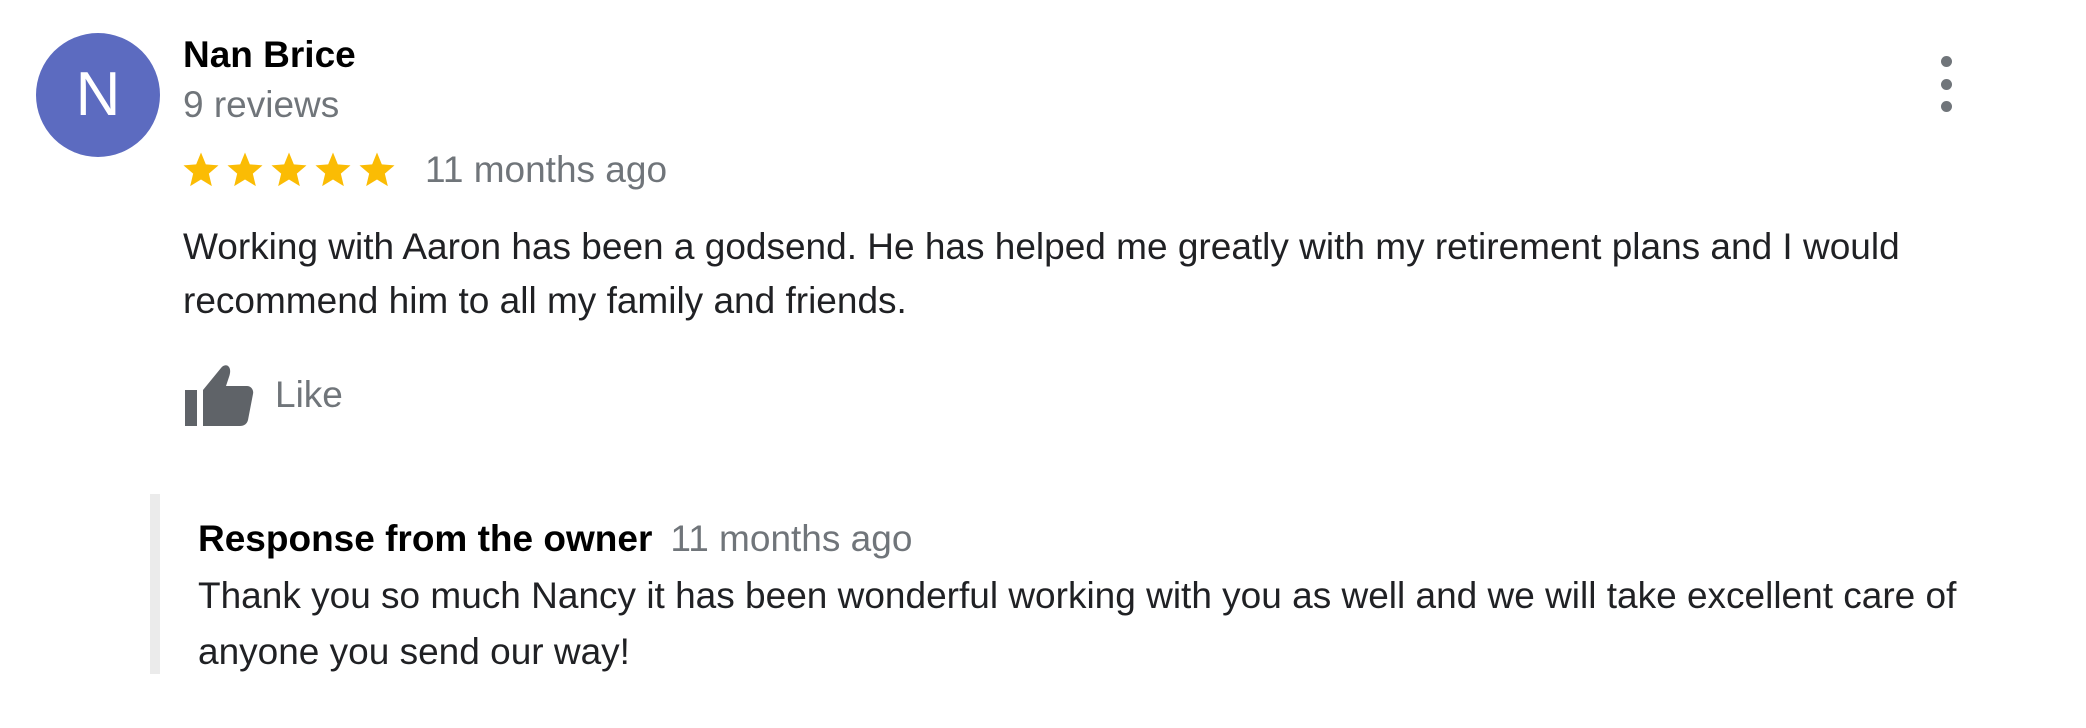 This screenshot has width=2086, height=728. Describe the element at coordinates (1946, 61) in the screenshot. I see `more-vert-icon` at that location.